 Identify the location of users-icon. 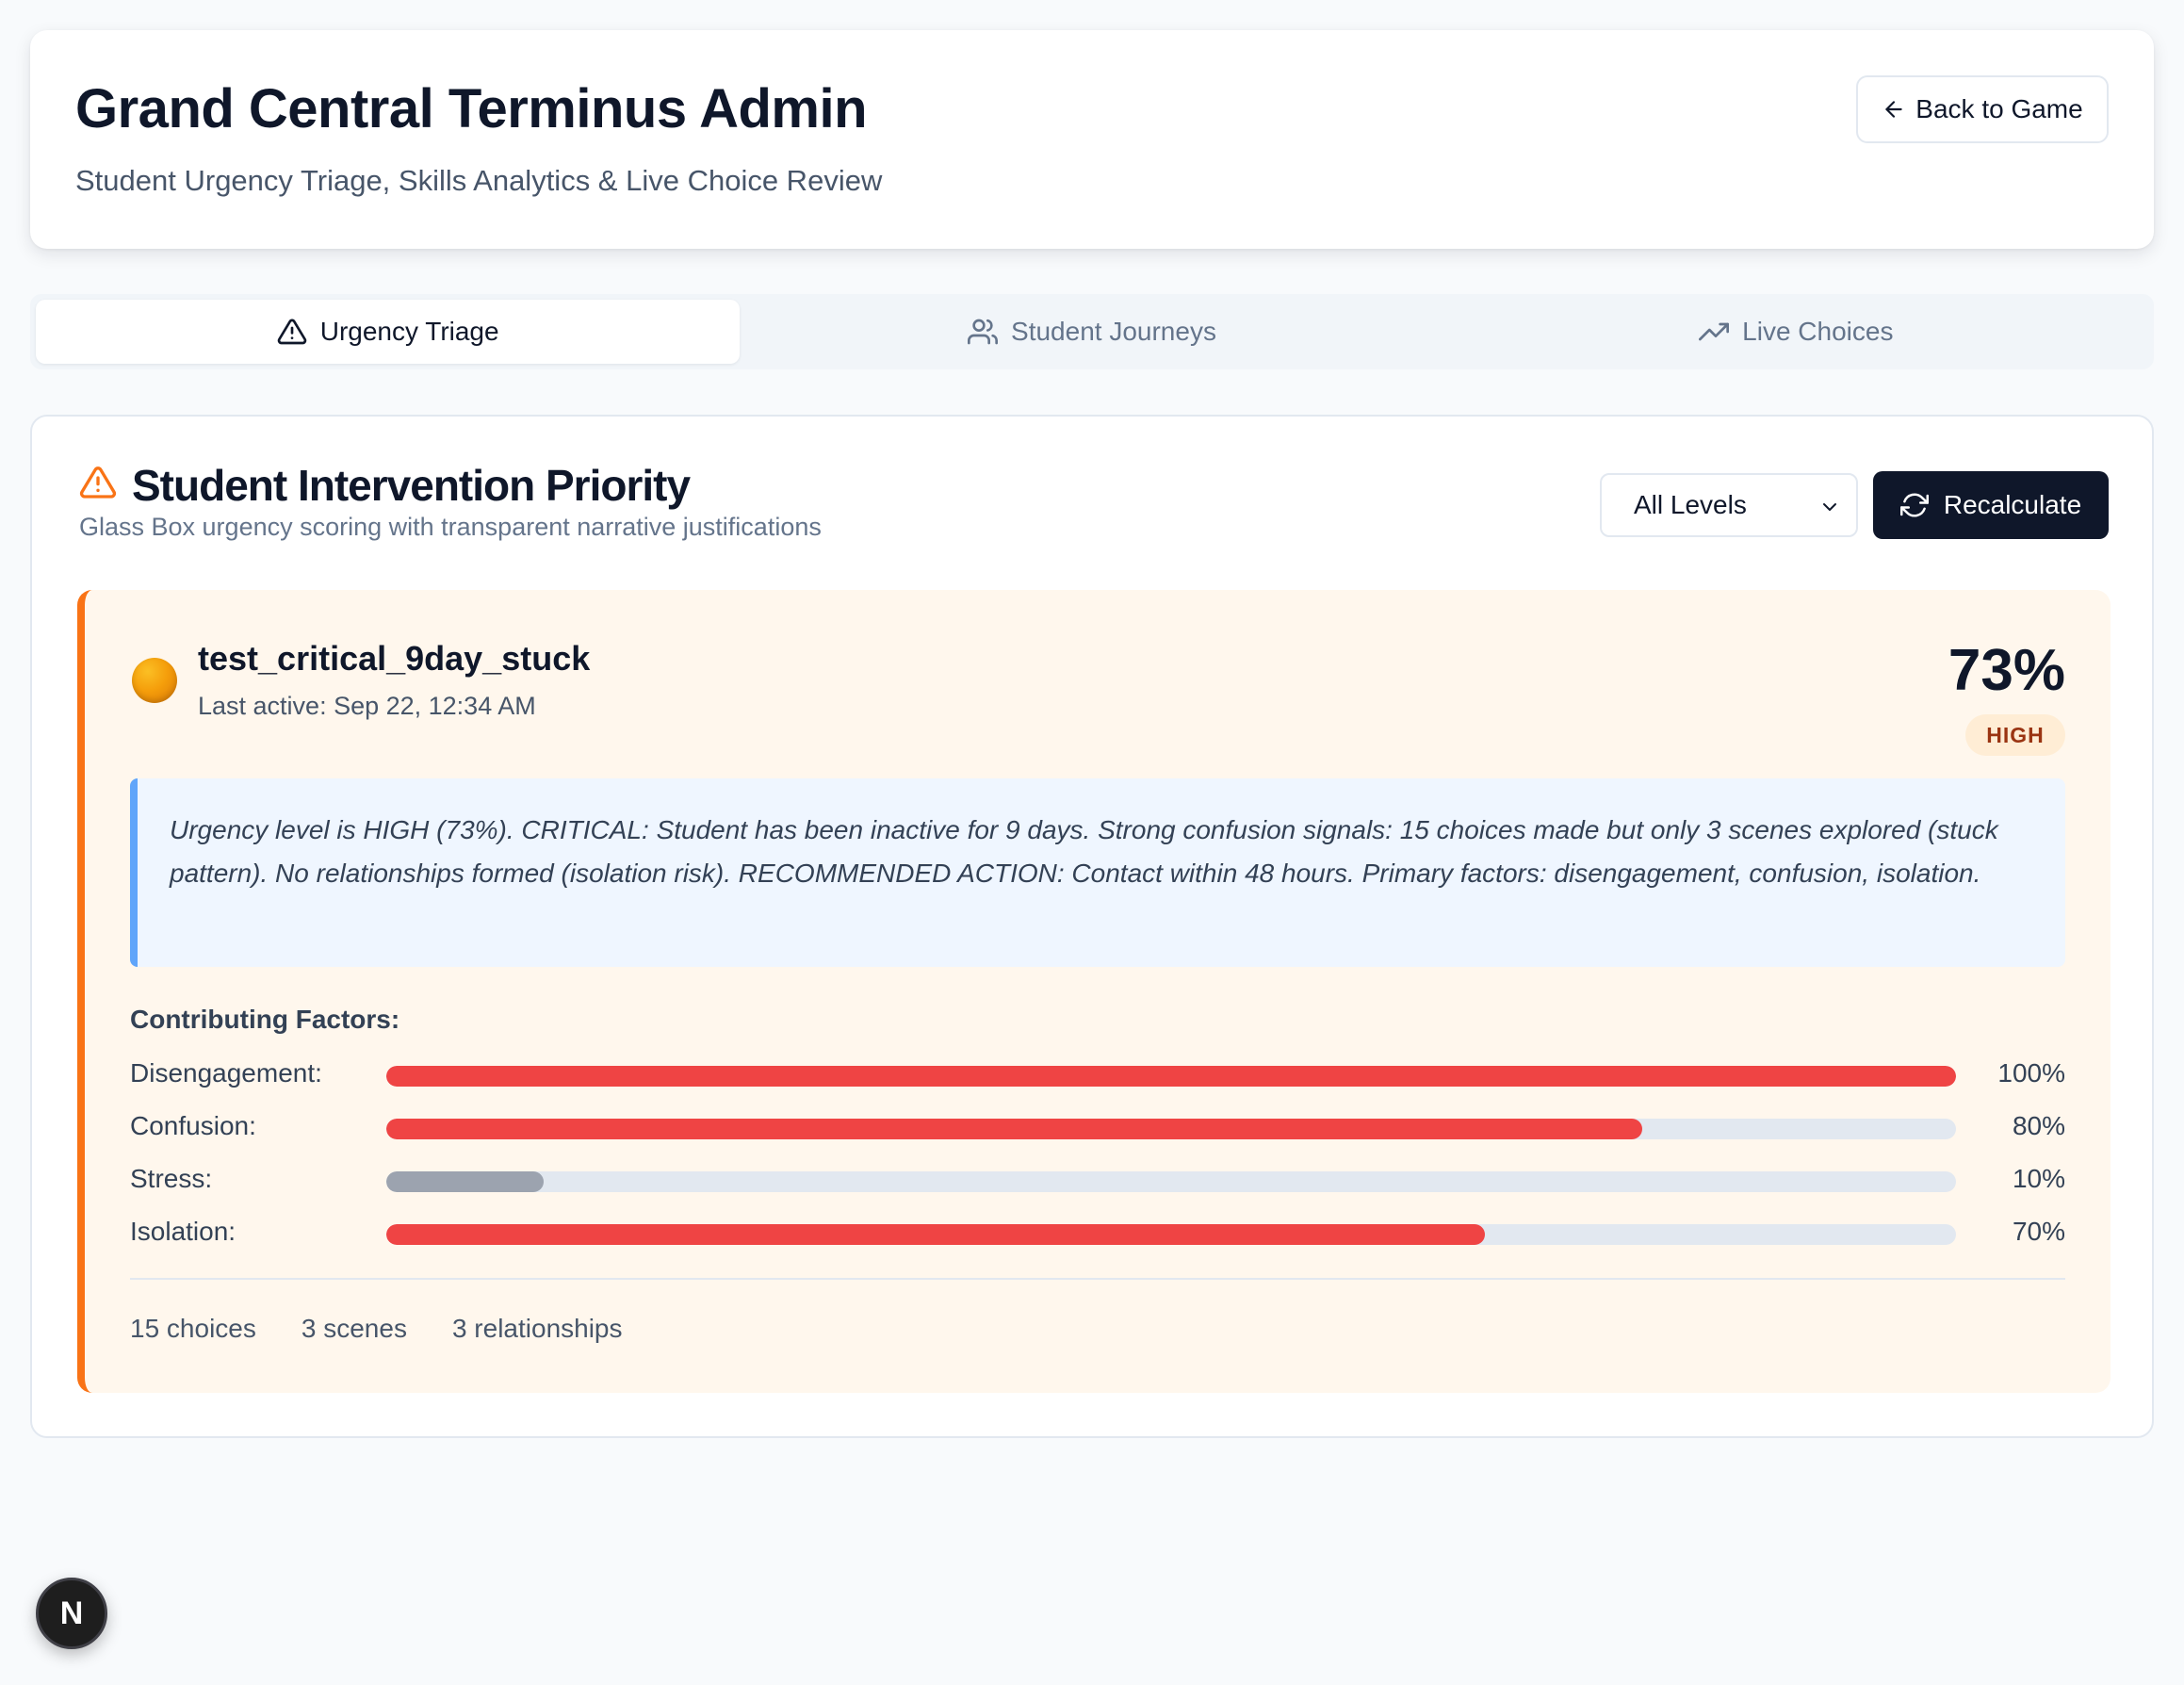
(983, 332).